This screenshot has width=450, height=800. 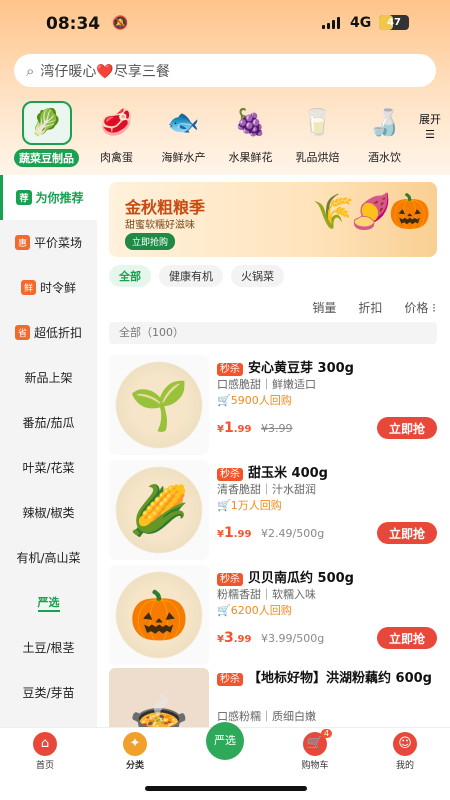 I want to click on sidebar-item-label: 番茄/茄瓜, so click(x=48, y=423).